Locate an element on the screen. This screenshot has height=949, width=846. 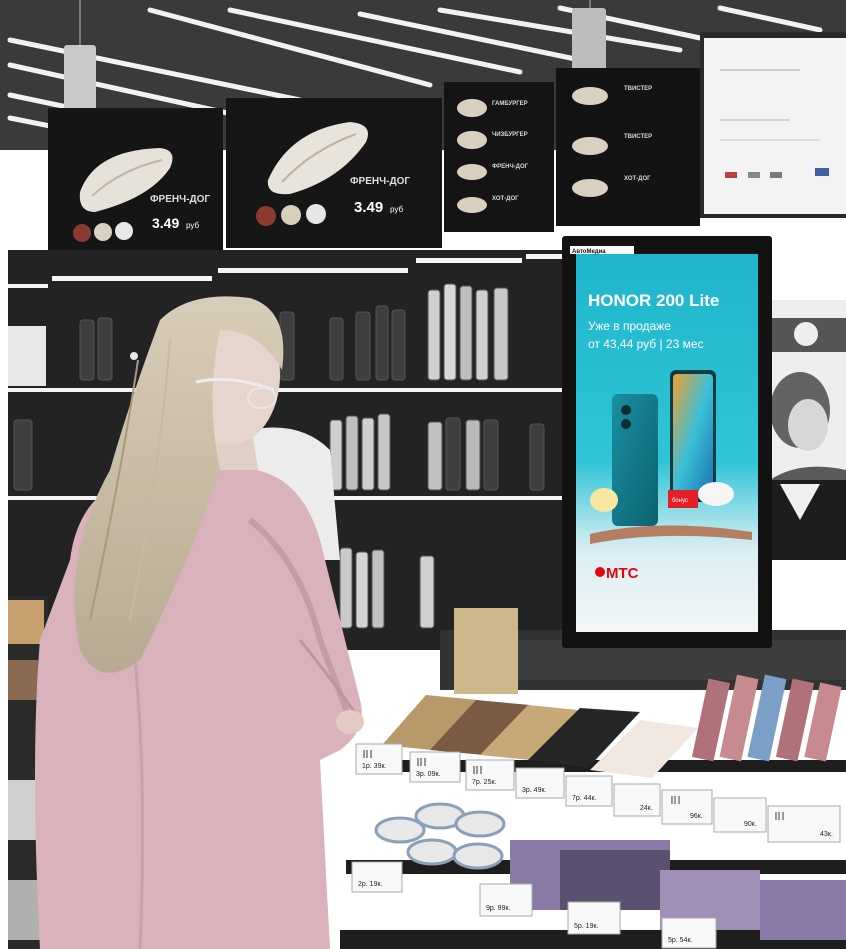
price-tag: 9р. 99к. is located at coordinates (498, 908).